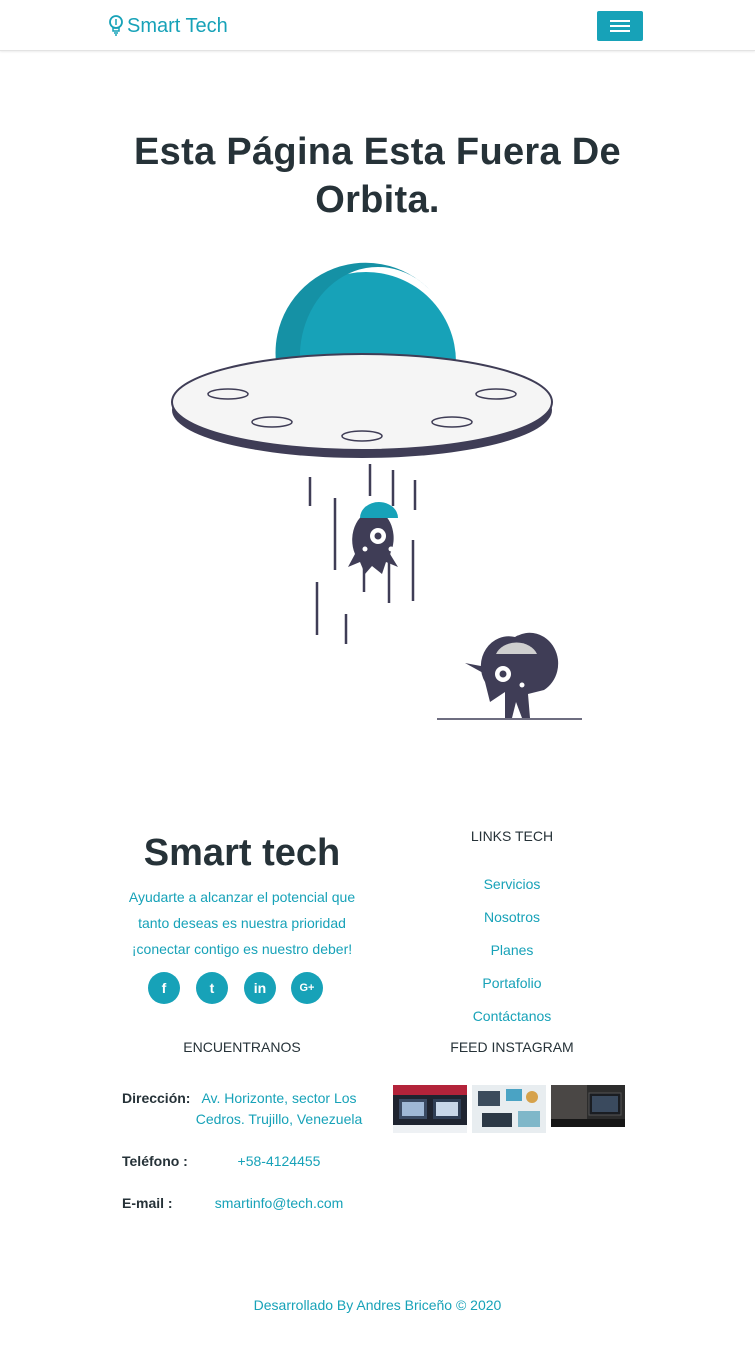 The height and width of the screenshot is (1366, 755). I want to click on linkedin-icon: in, so click(260, 988).